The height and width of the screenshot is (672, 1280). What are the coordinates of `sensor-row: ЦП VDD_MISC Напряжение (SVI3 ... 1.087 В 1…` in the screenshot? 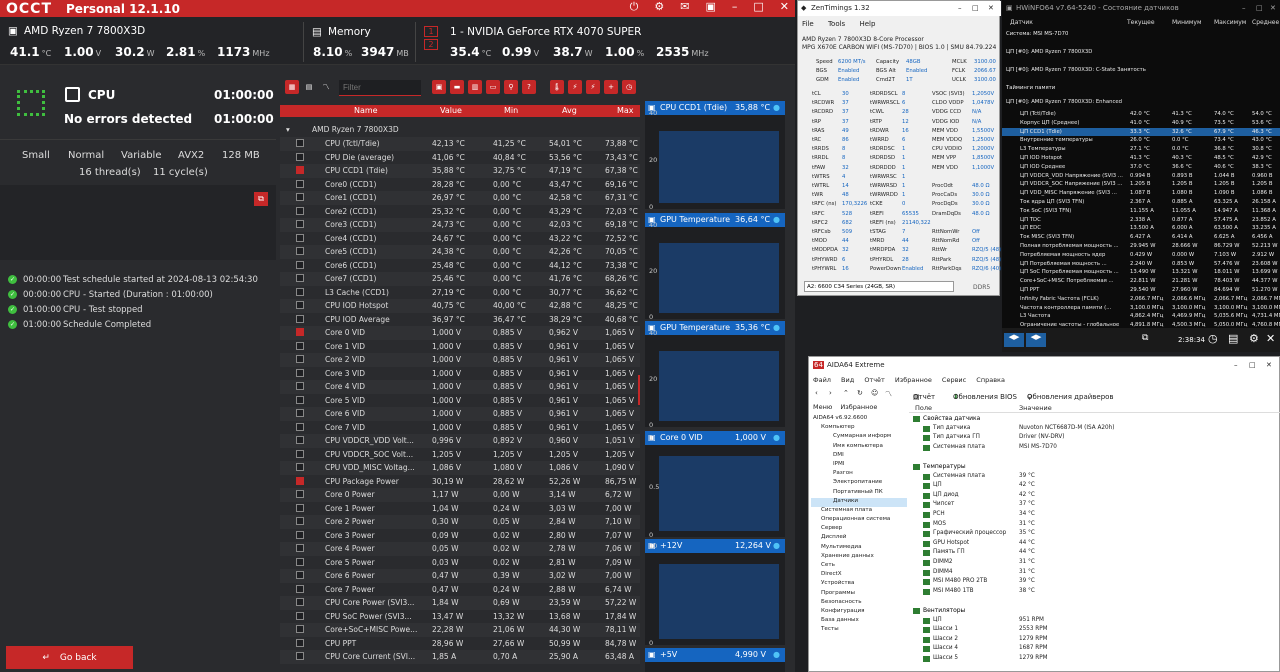 It's located at (1141, 193).